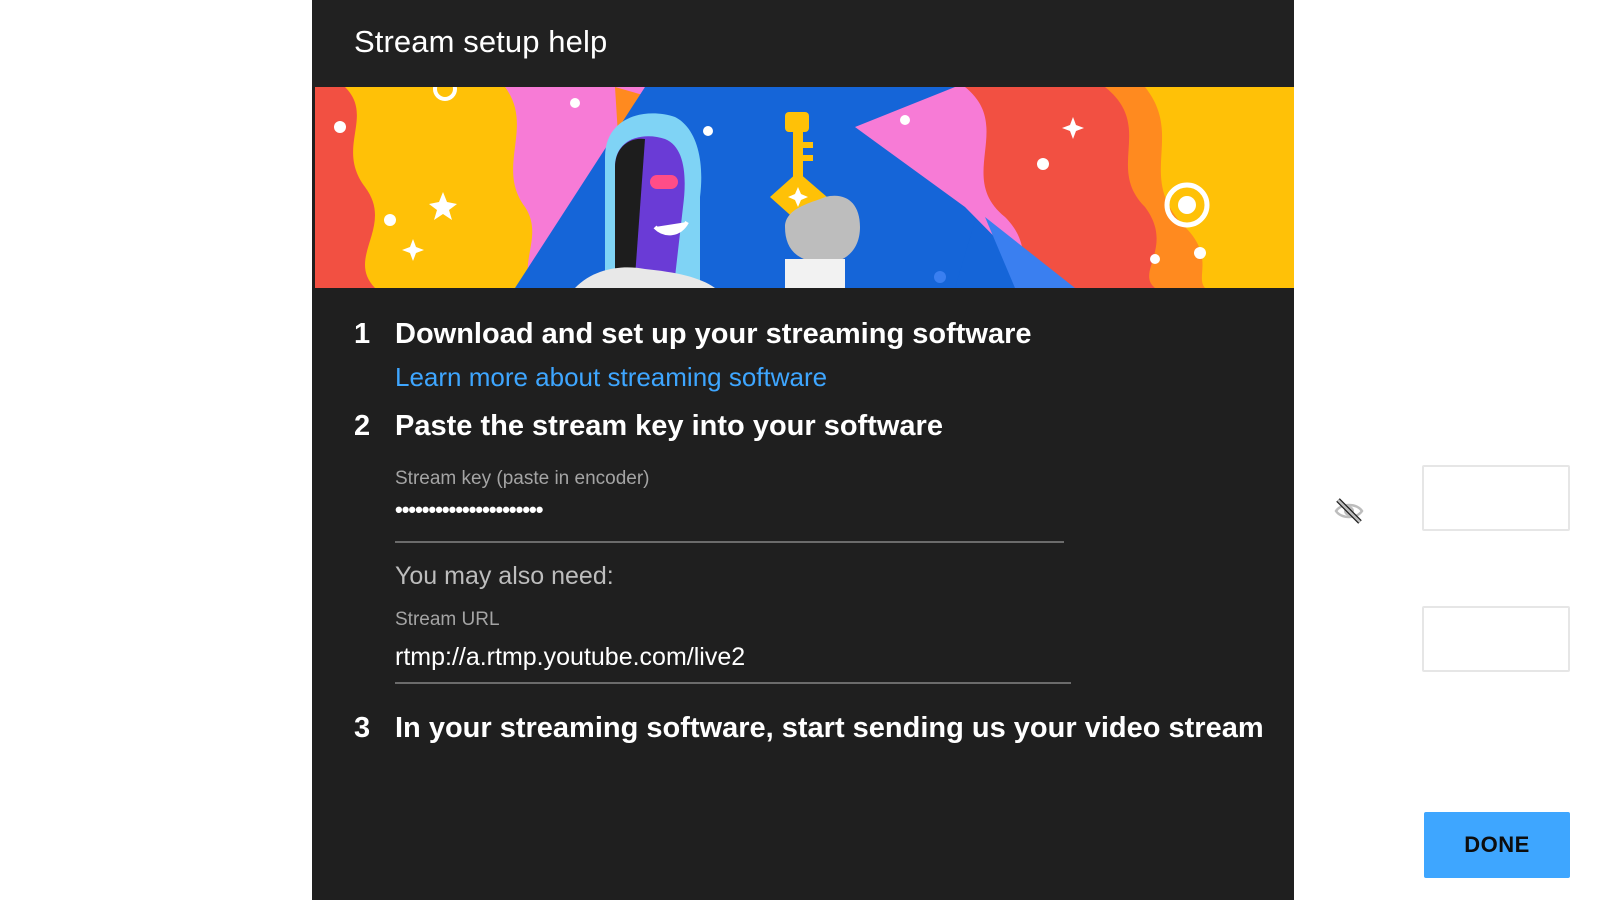 The width and height of the screenshot is (1600, 900). Describe the element at coordinates (1349, 511) in the screenshot. I see `visibility-off-icon` at that location.